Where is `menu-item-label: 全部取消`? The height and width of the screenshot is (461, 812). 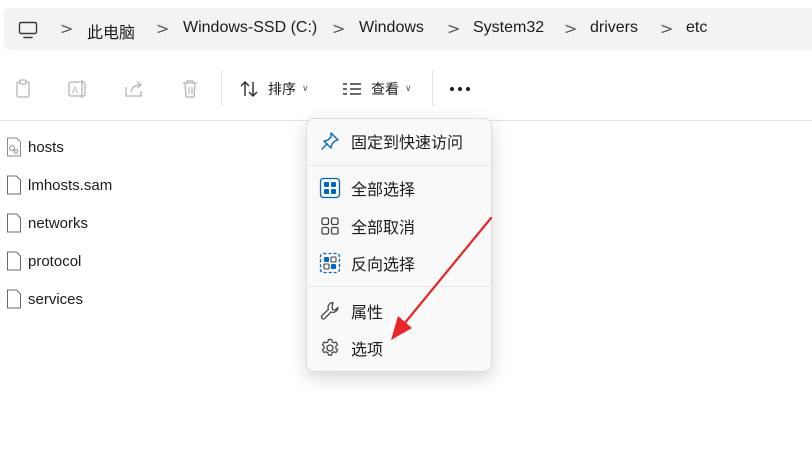 menu-item-label: 全部取消 is located at coordinates (383, 228).